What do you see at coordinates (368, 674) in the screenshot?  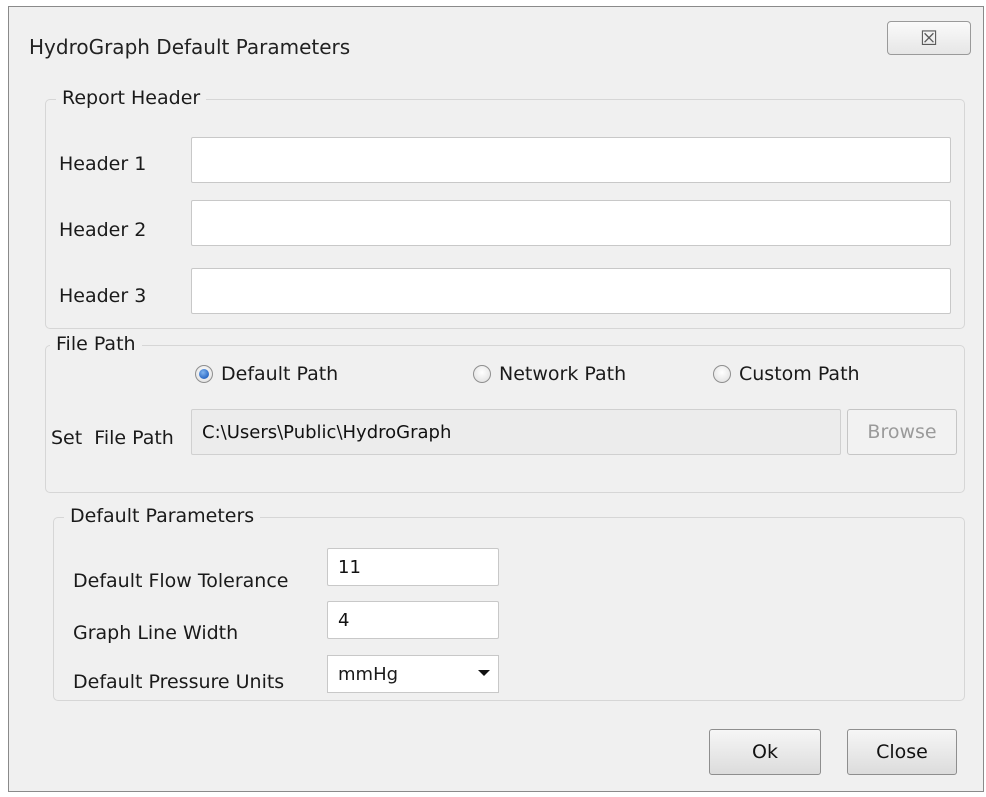 I see `pressure-units-value: mmHg` at bounding box center [368, 674].